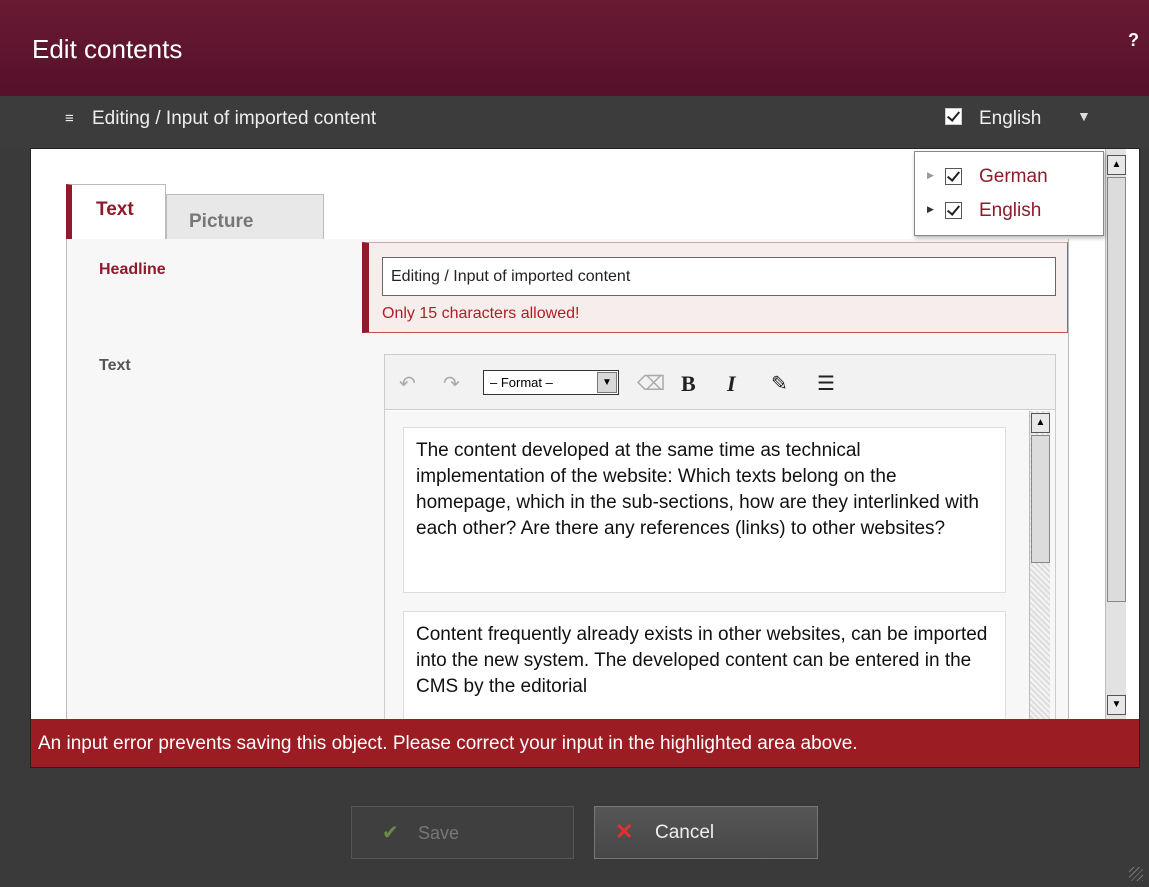 The width and height of the screenshot is (1149, 887). Describe the element at coordinates (719, 276) in the screenshot. I see `headline-input` at that location.